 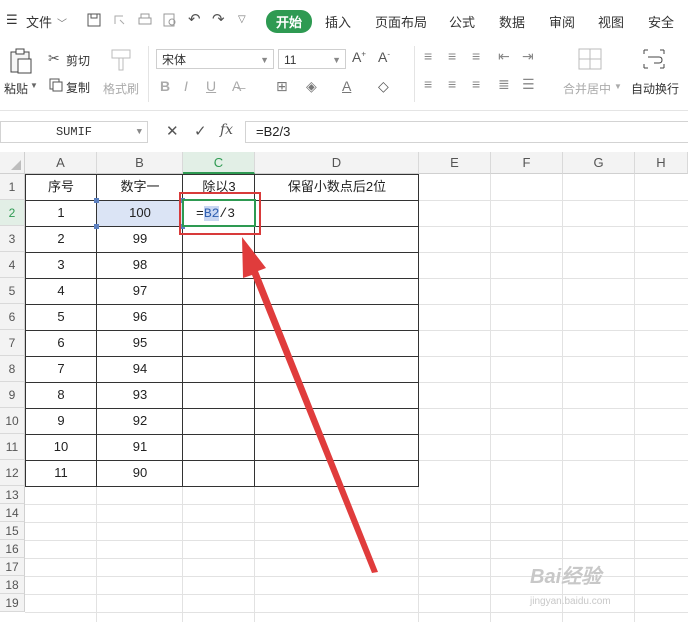 What do you see at coordinates (570, 601) in the screenshot?
I see `watermark-url: jingyan.baidu.com` at bounding box center [570, 601].